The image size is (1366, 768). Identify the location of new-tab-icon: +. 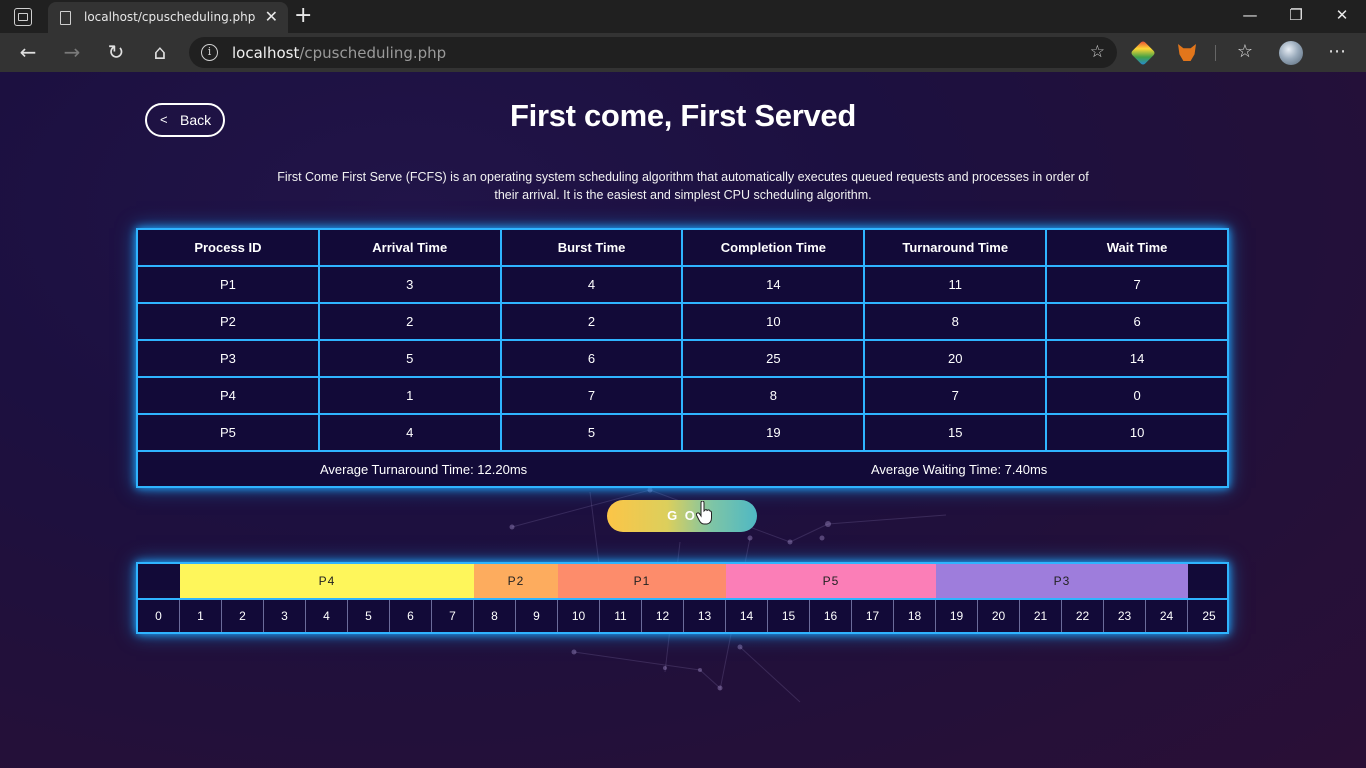
(303, 16).